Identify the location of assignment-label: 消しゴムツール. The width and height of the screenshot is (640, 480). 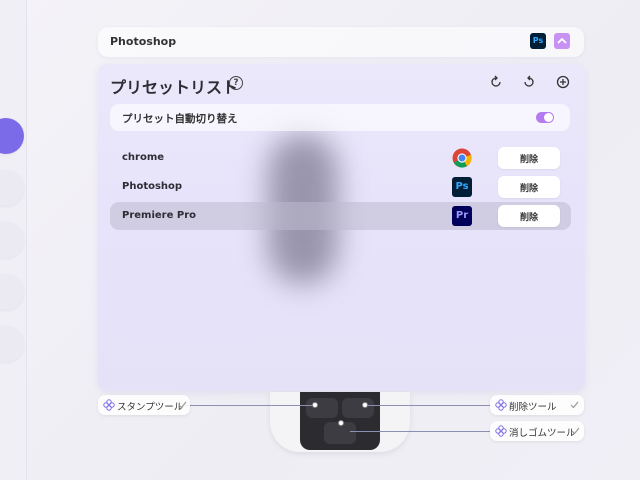
(542, 433).